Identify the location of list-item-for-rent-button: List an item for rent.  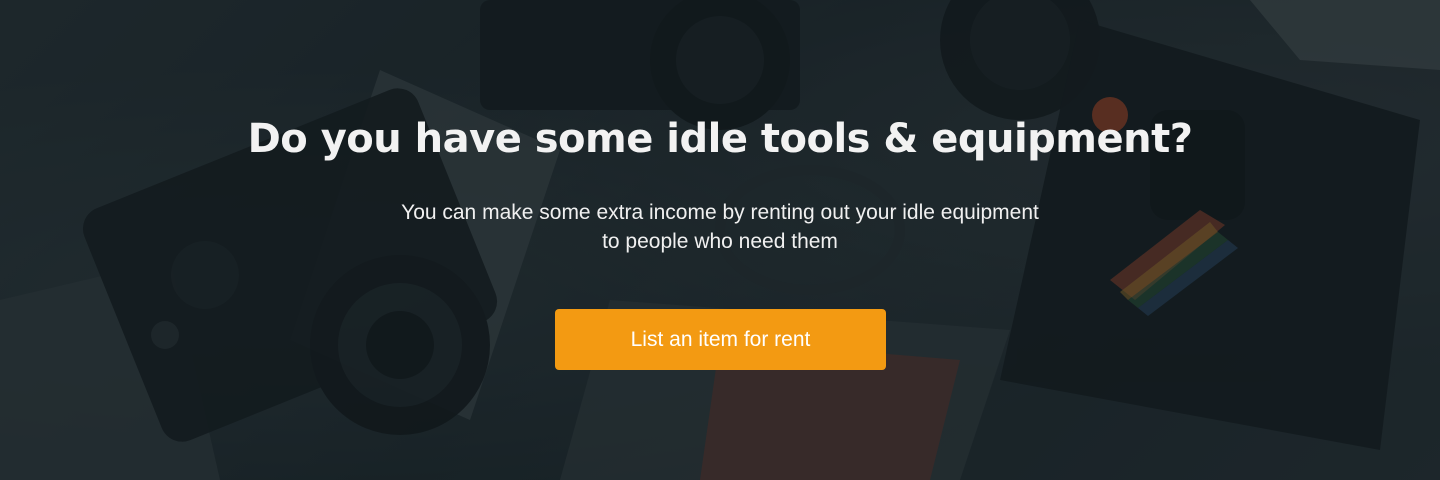
(720, 339).